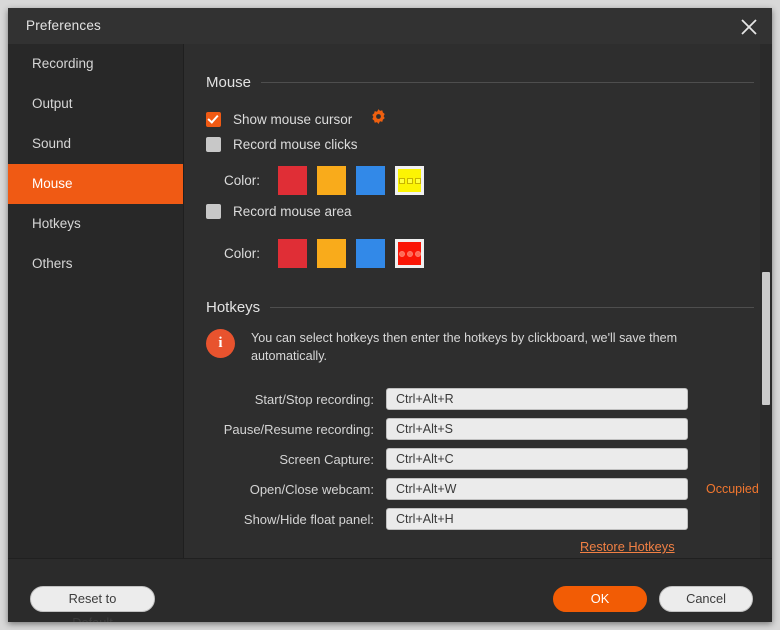 Image resolution: width=780 pixels, height=630 pixels. I want to click on hotkey-label: Start/Stop recording:, so click(314, 399).